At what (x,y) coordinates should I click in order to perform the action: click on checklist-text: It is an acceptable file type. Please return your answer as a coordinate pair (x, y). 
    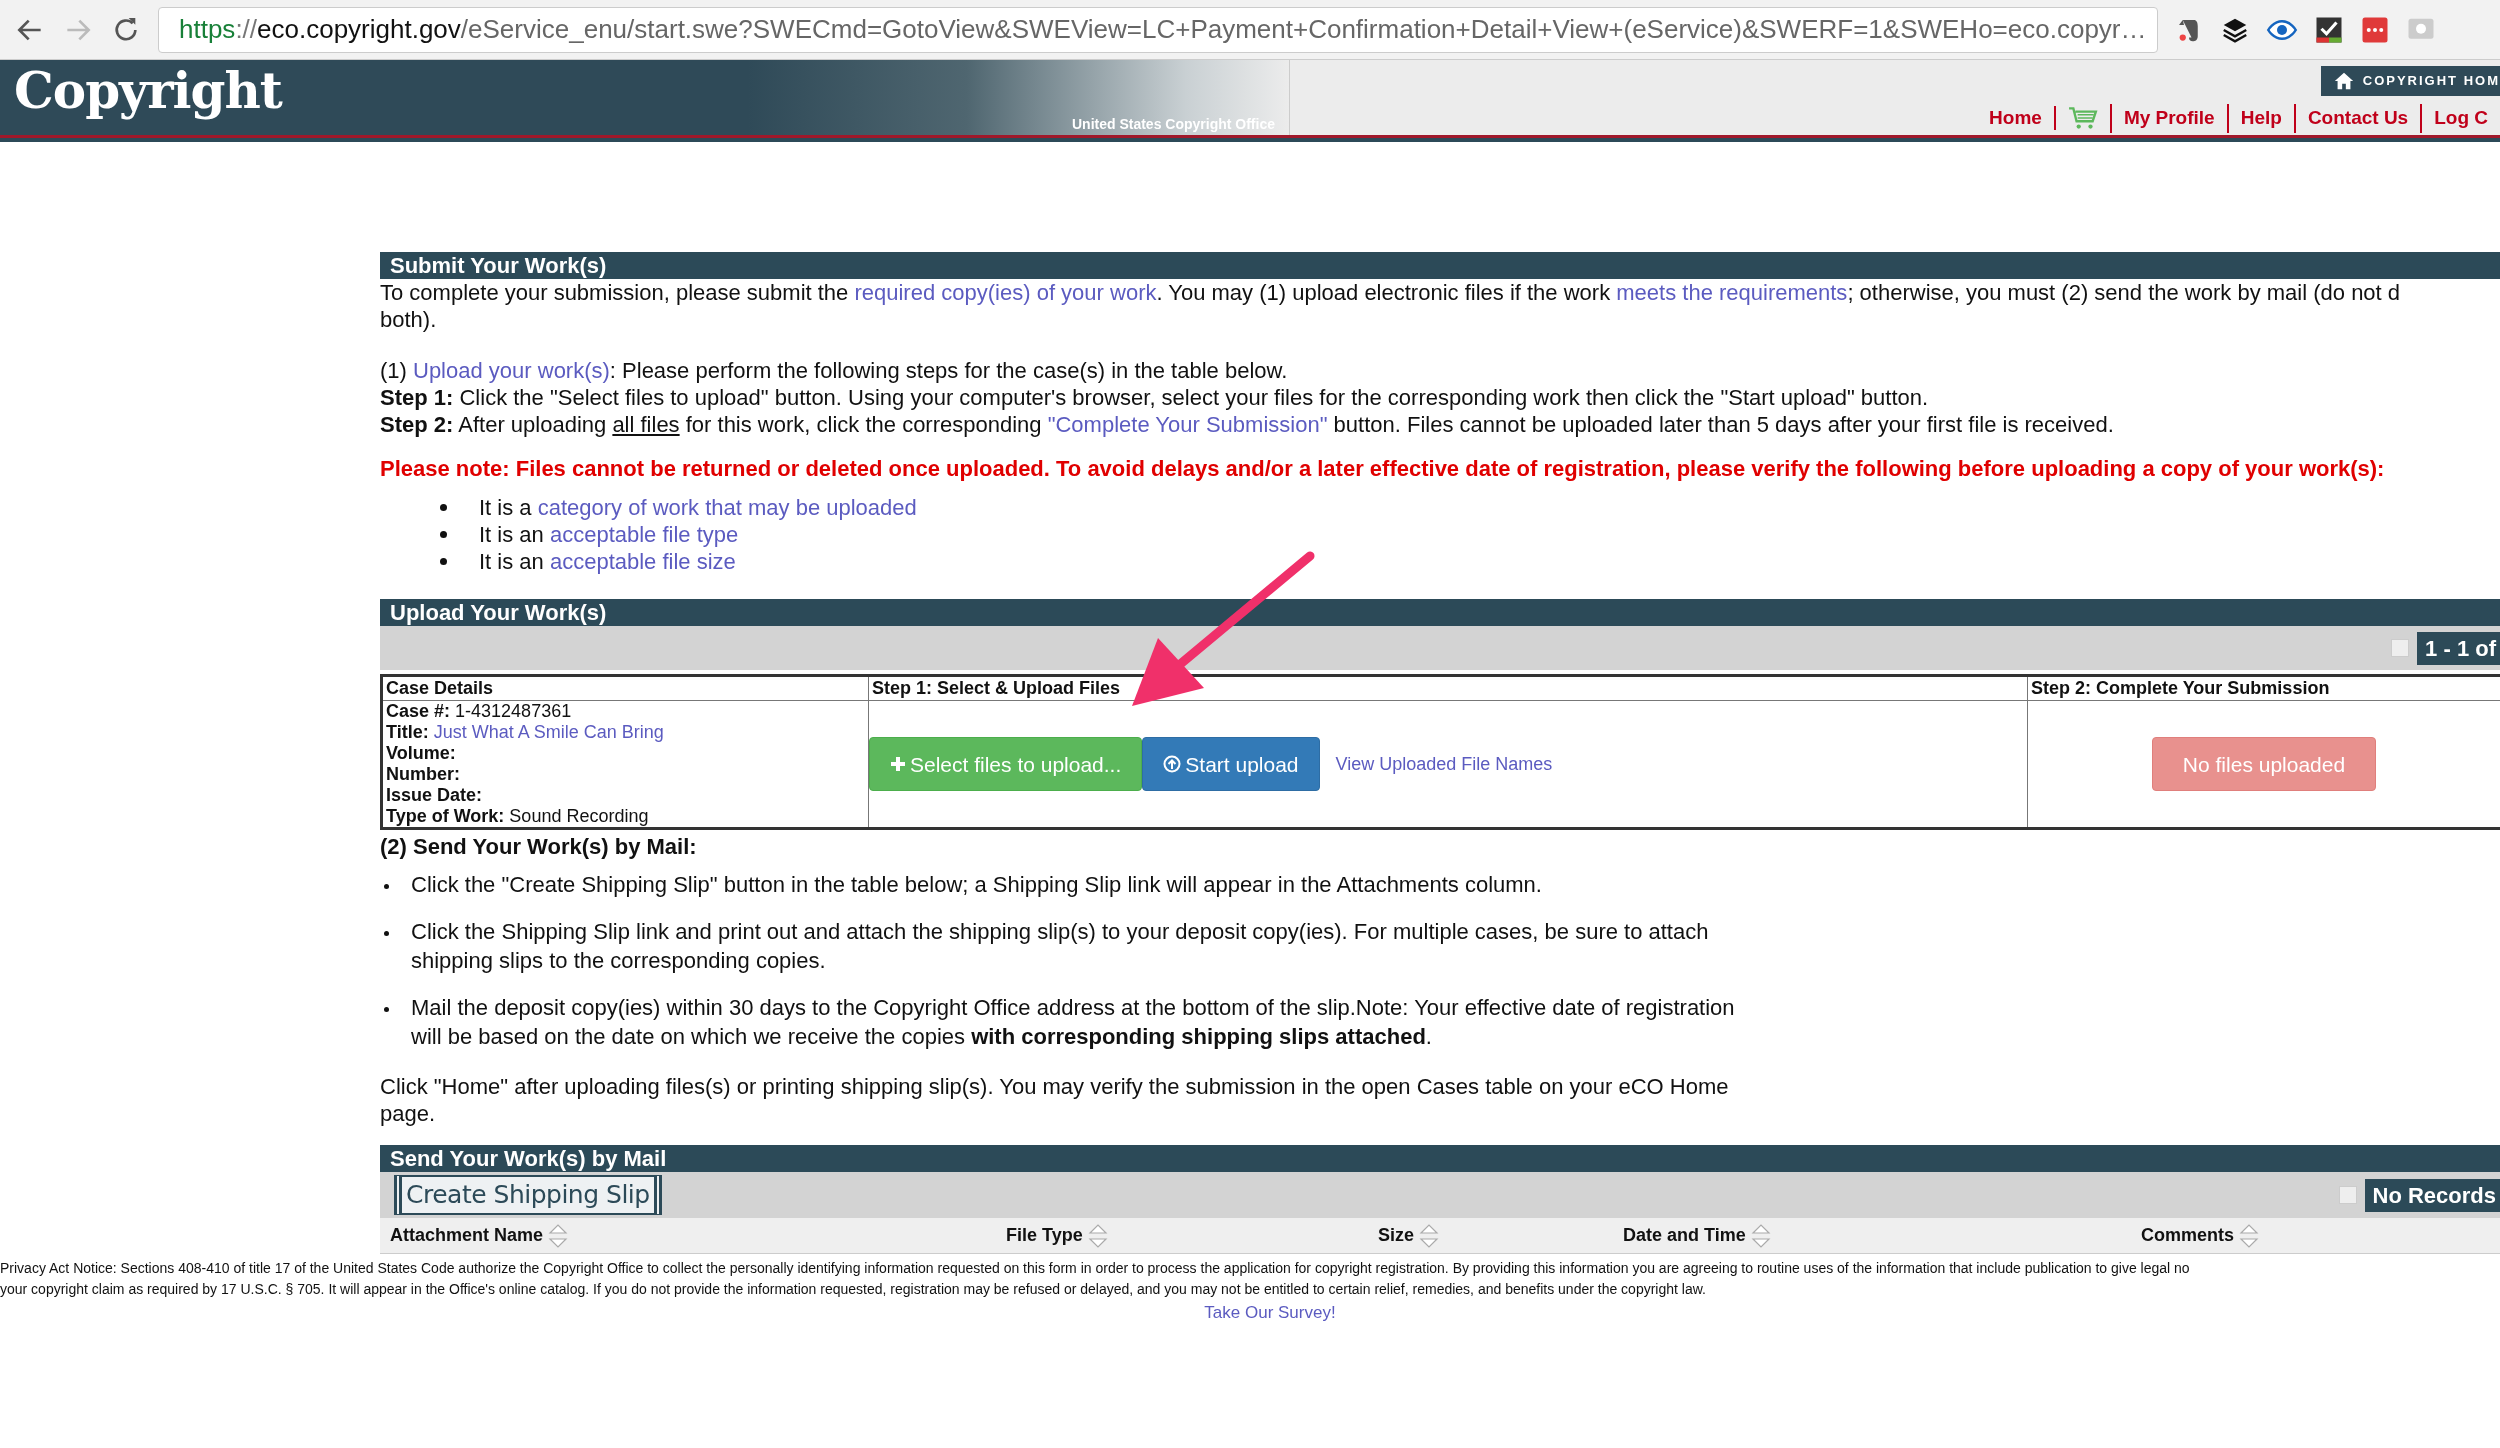
    Looking at the image, I should click on (609, 534).